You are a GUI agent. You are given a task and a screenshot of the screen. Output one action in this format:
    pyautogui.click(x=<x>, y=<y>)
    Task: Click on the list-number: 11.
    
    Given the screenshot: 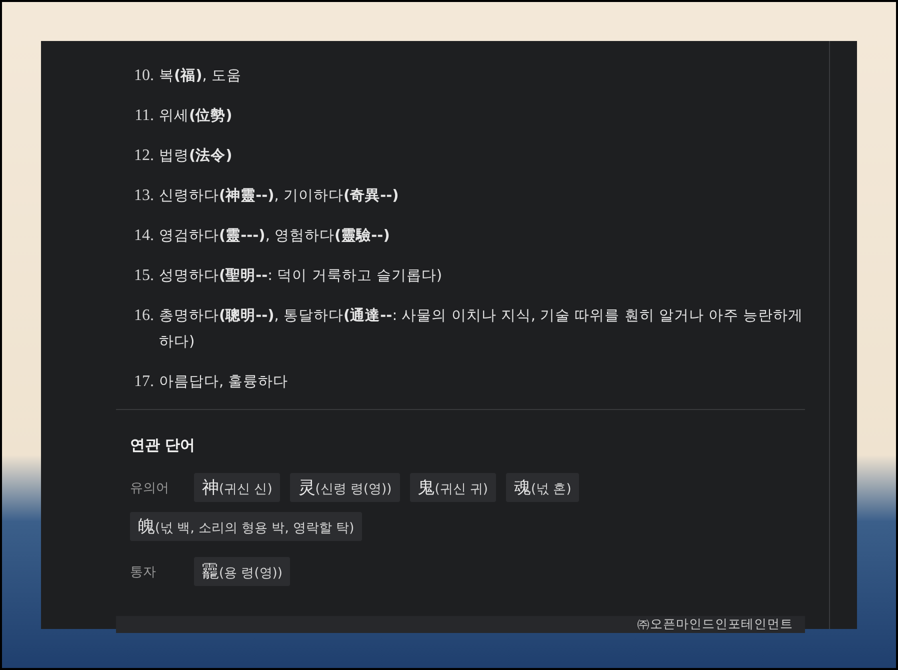 What is the action you would take?
    pyautogui.click(x=144, y=116)
    